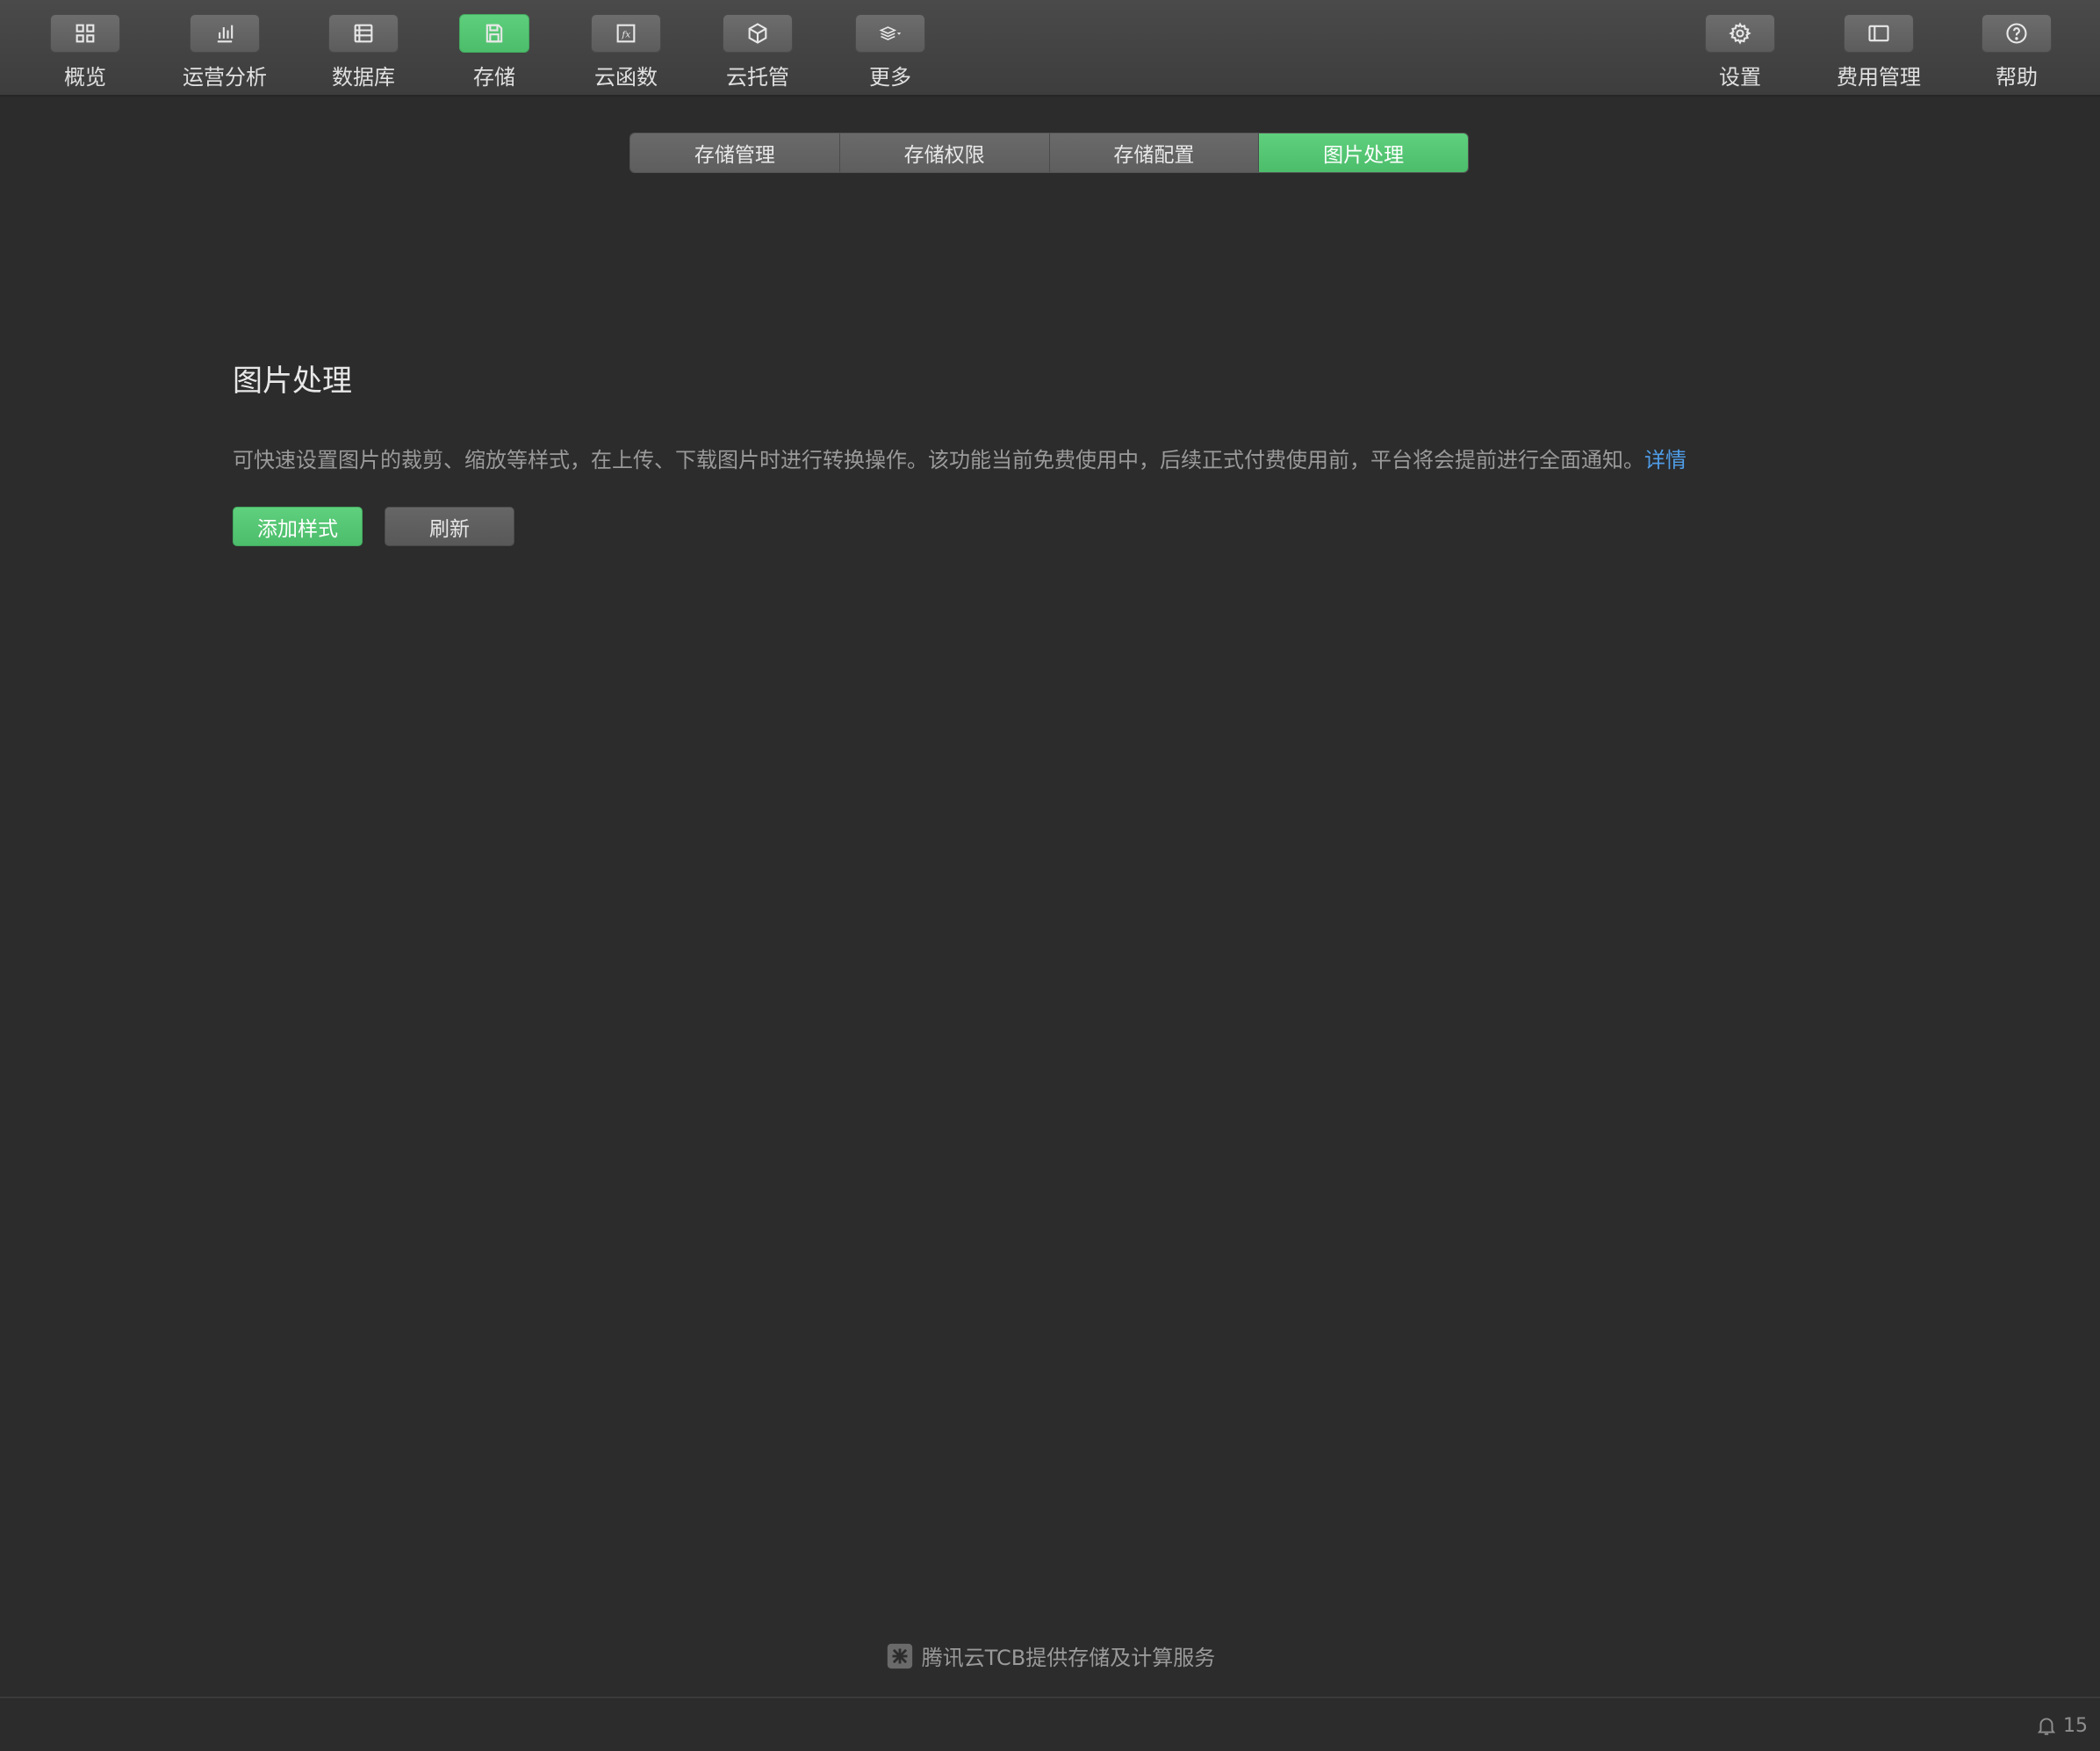  What do you see at coordinates (450, 526) in the screenshot?
I see `refresh-button: 刷新` at bounding box center [450, 526].